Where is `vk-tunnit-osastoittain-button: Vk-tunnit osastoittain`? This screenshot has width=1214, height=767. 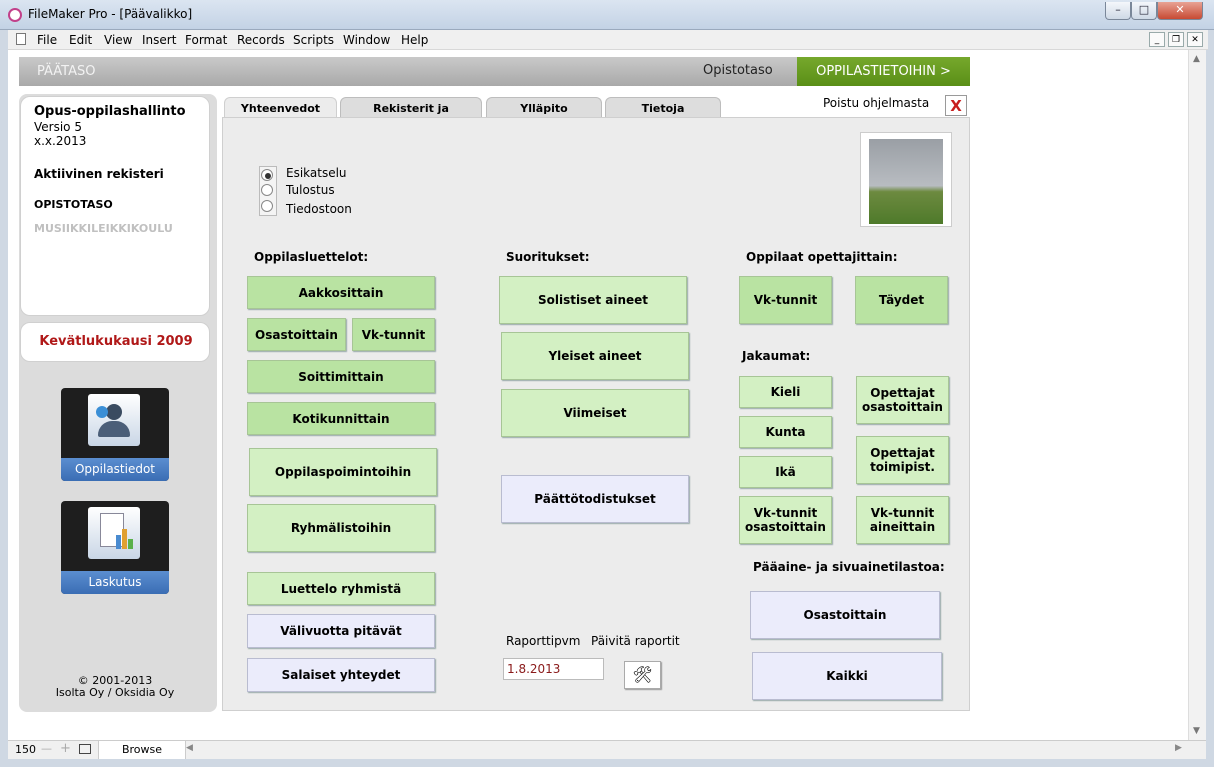 vk-tunnit-osastoittain-button: Vk-tunnit osastoittain is located at coordinates (785, 520).